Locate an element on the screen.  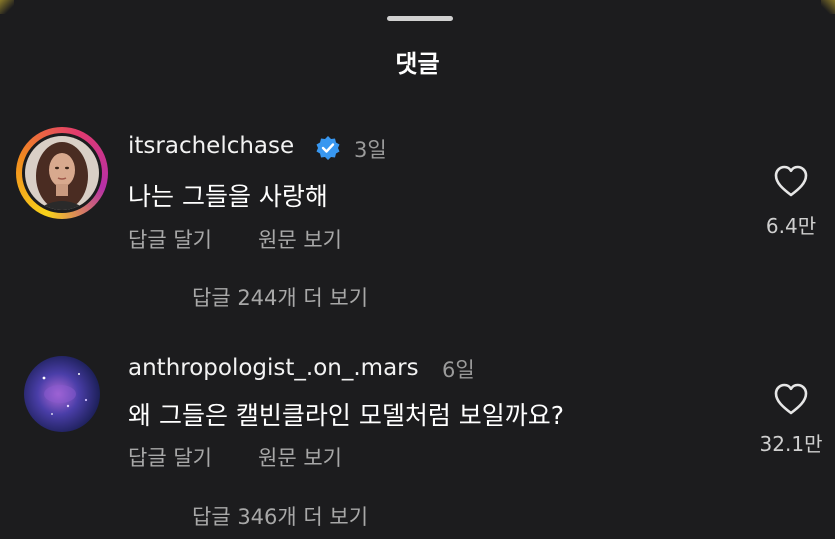
verified-badge-icon is located at coordinates (328, 148).